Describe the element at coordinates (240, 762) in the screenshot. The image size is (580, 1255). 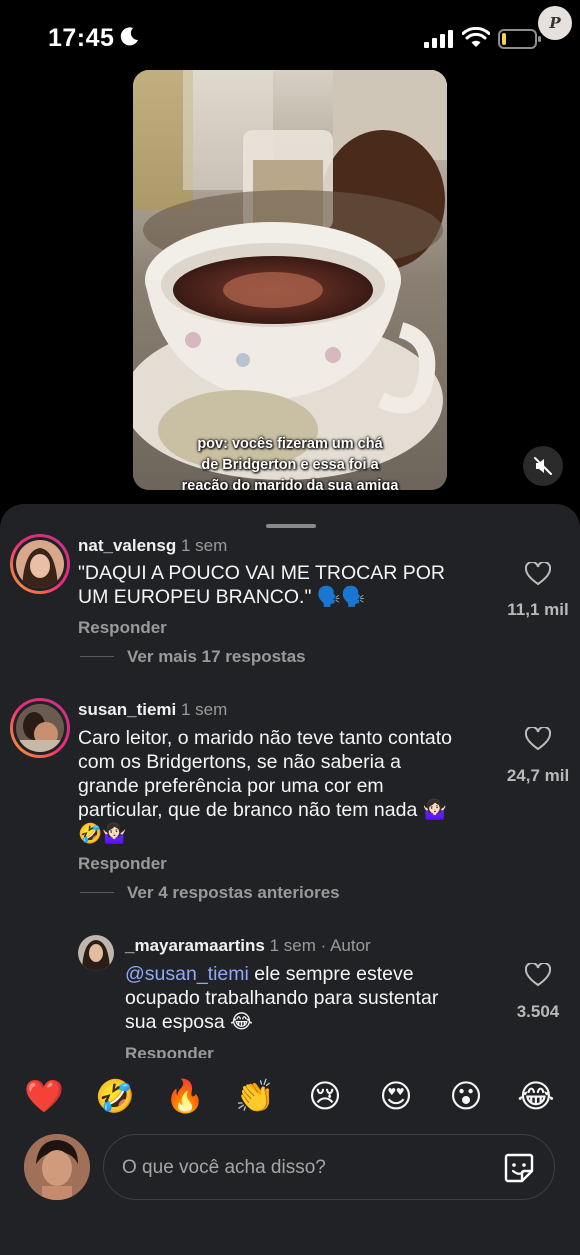
I see `comment-line: com os Bridgertons, se não saberia a` at that location.